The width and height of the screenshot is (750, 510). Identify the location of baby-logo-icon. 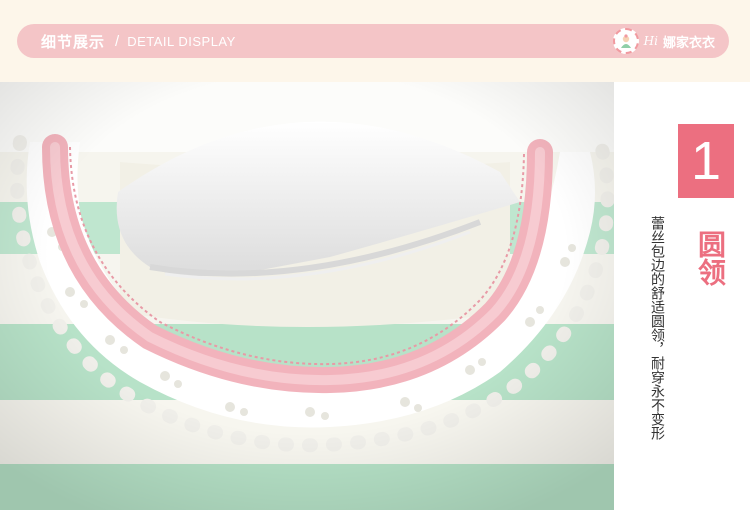
(625, 41).